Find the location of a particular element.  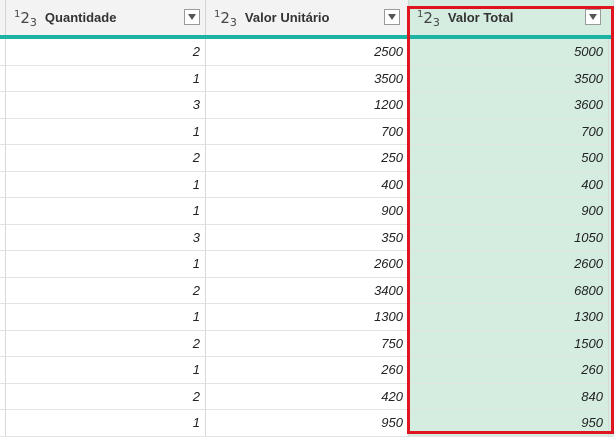

table-row: 1 950 950 is located at coordinates (307, 423).